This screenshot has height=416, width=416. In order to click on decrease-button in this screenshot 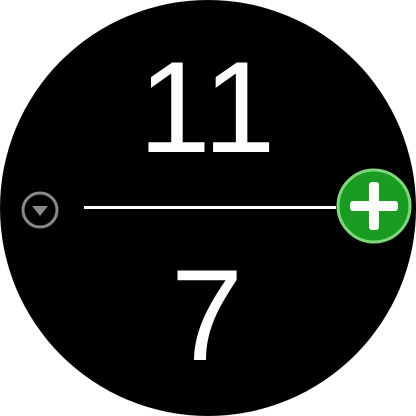, I will do `click(40, 210)`.